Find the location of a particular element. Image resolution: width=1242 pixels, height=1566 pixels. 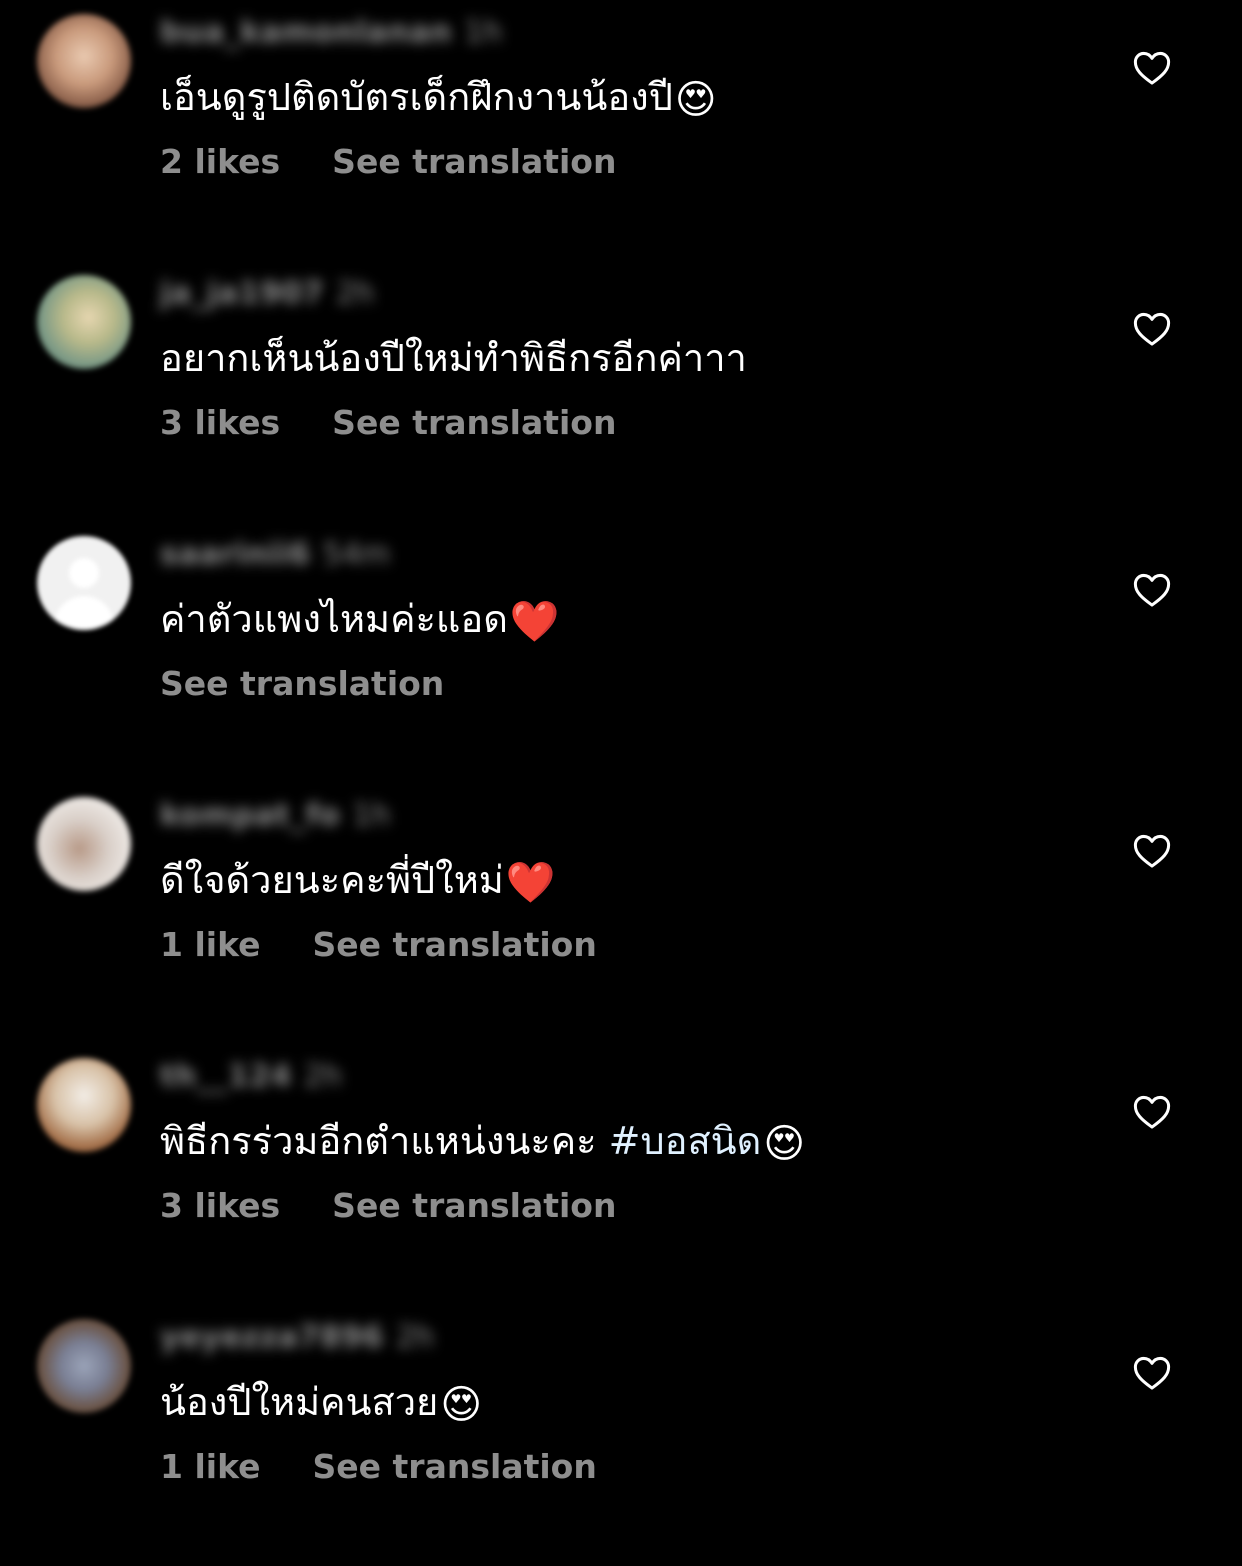

comment-meta: yeyezza7896 2h is located at coordinates (297, 1337).